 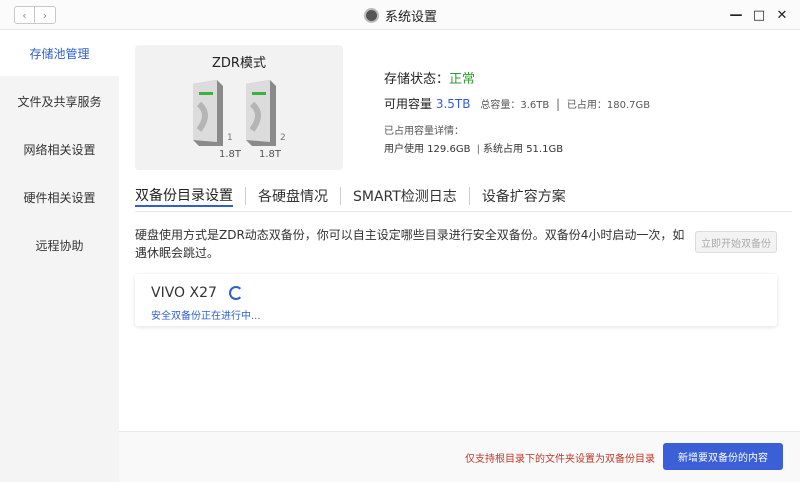 I want to click on tab-expansion-plan: 设备扩容方案, so click(x=524, y=196).